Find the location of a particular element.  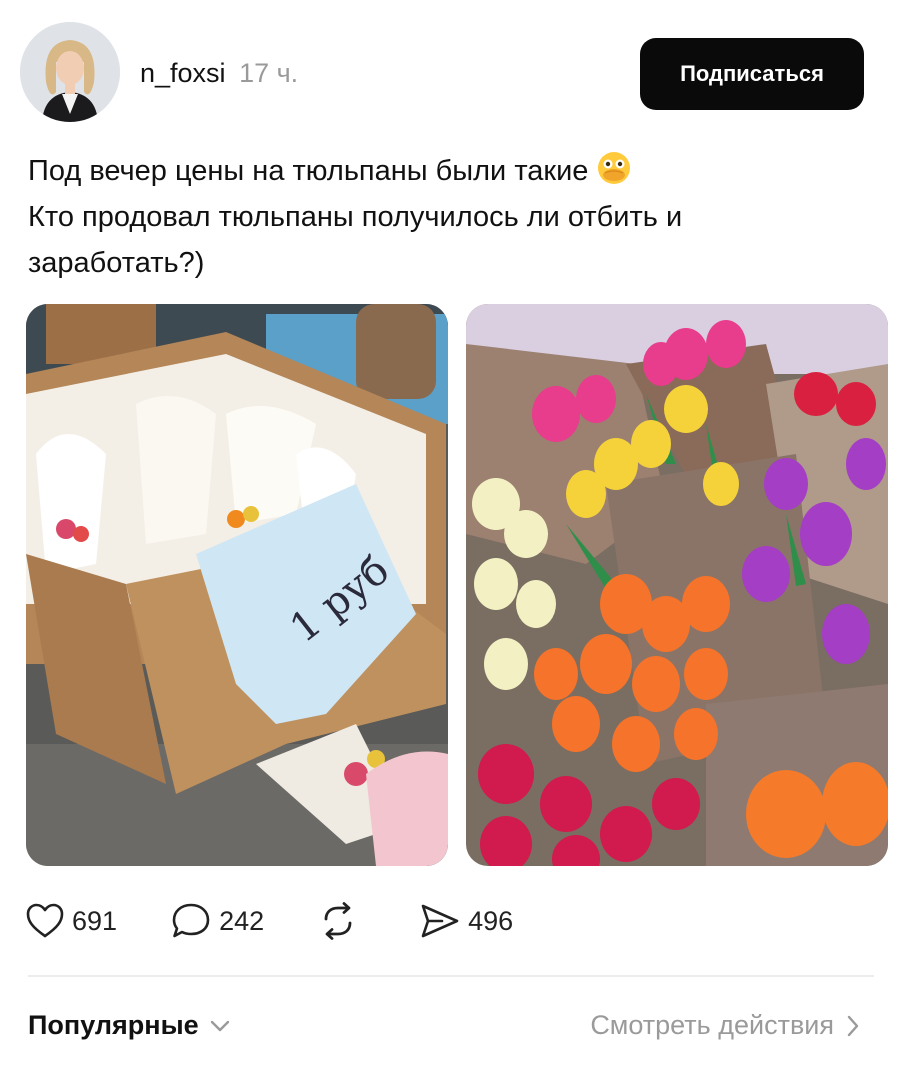

share-button: 496 is located at coordinates (466, 921).